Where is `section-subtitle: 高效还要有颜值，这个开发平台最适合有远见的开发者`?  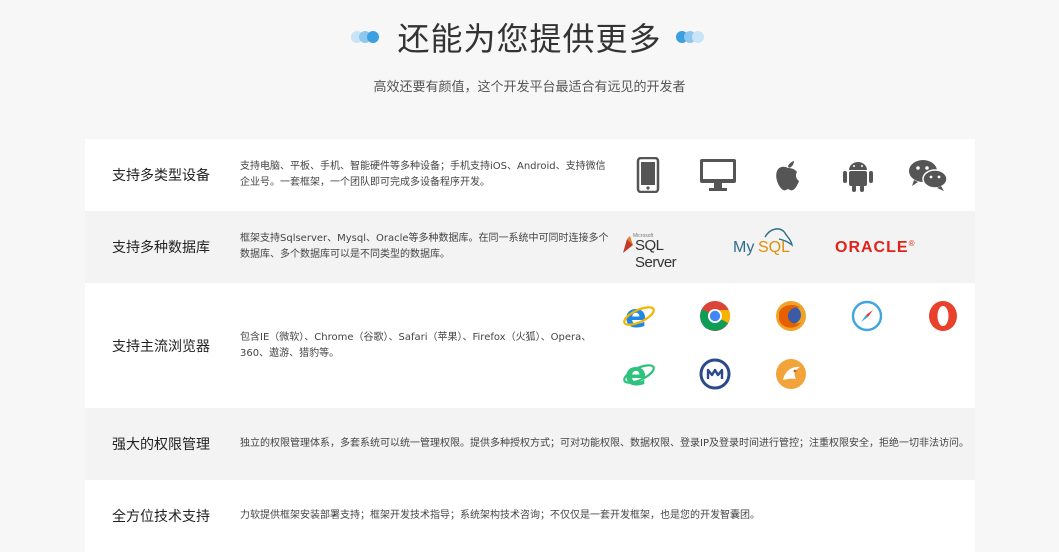 section-subtitle: 高效还要有颜值，这个开发平台最适合有远见的开发者 is located at coordinates (529, 87).